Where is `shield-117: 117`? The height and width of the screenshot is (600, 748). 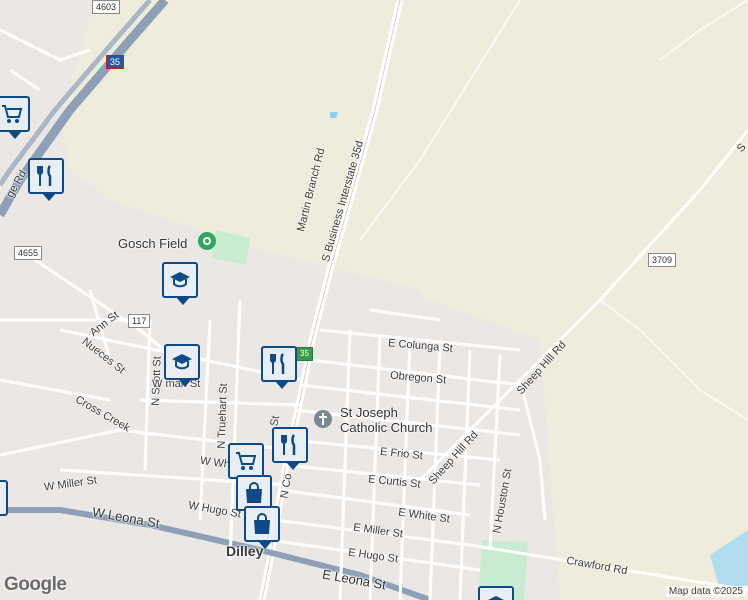 shield-117: 117 is located at coordinates (139, 321).